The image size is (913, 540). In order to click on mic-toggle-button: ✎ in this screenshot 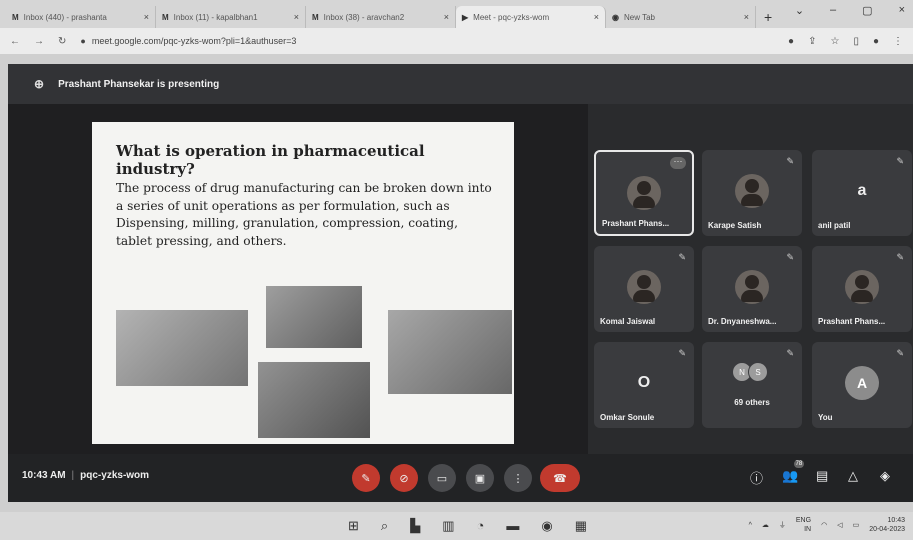, I will do `click(366, 478)`.